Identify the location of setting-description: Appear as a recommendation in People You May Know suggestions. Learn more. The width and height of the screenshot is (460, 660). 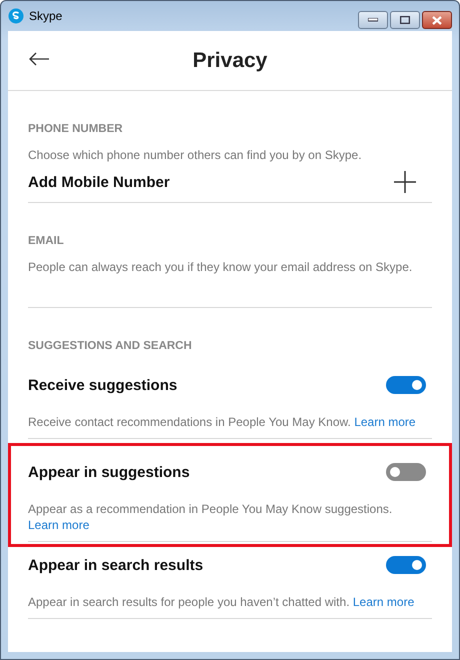
(211, 517).